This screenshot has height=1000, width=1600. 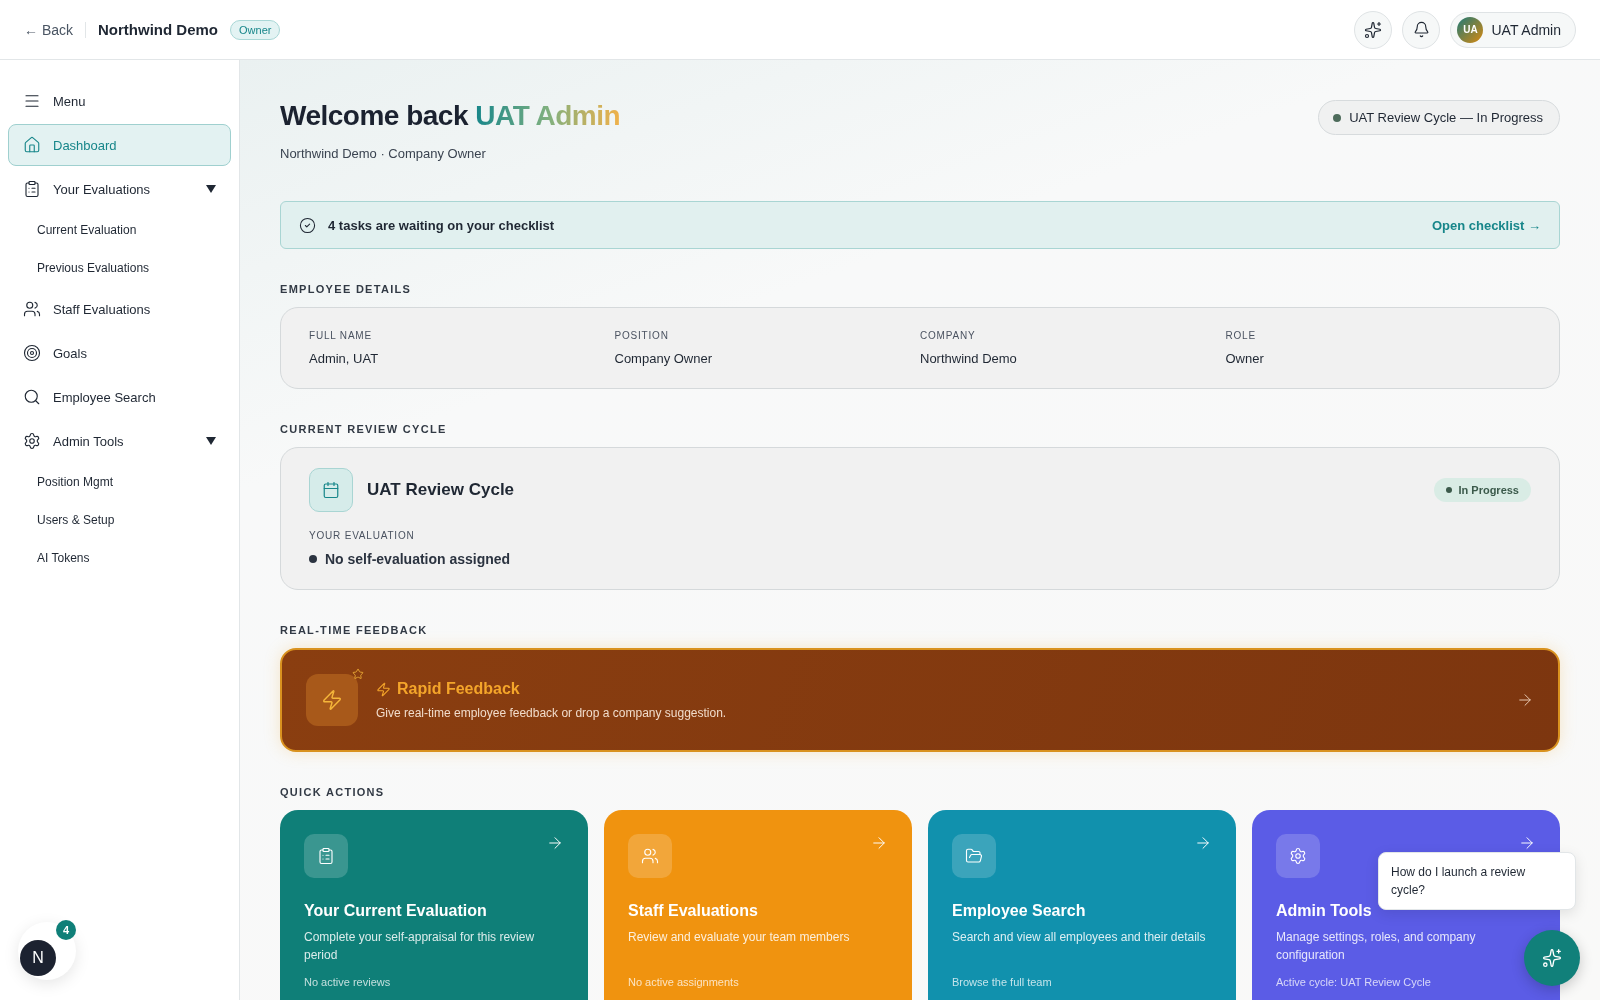 What do you see at coordinates (362, 535) in the screenshot?
I see `evaluation-label: YOUR EVALUATION` at bounding box center [362, 535].